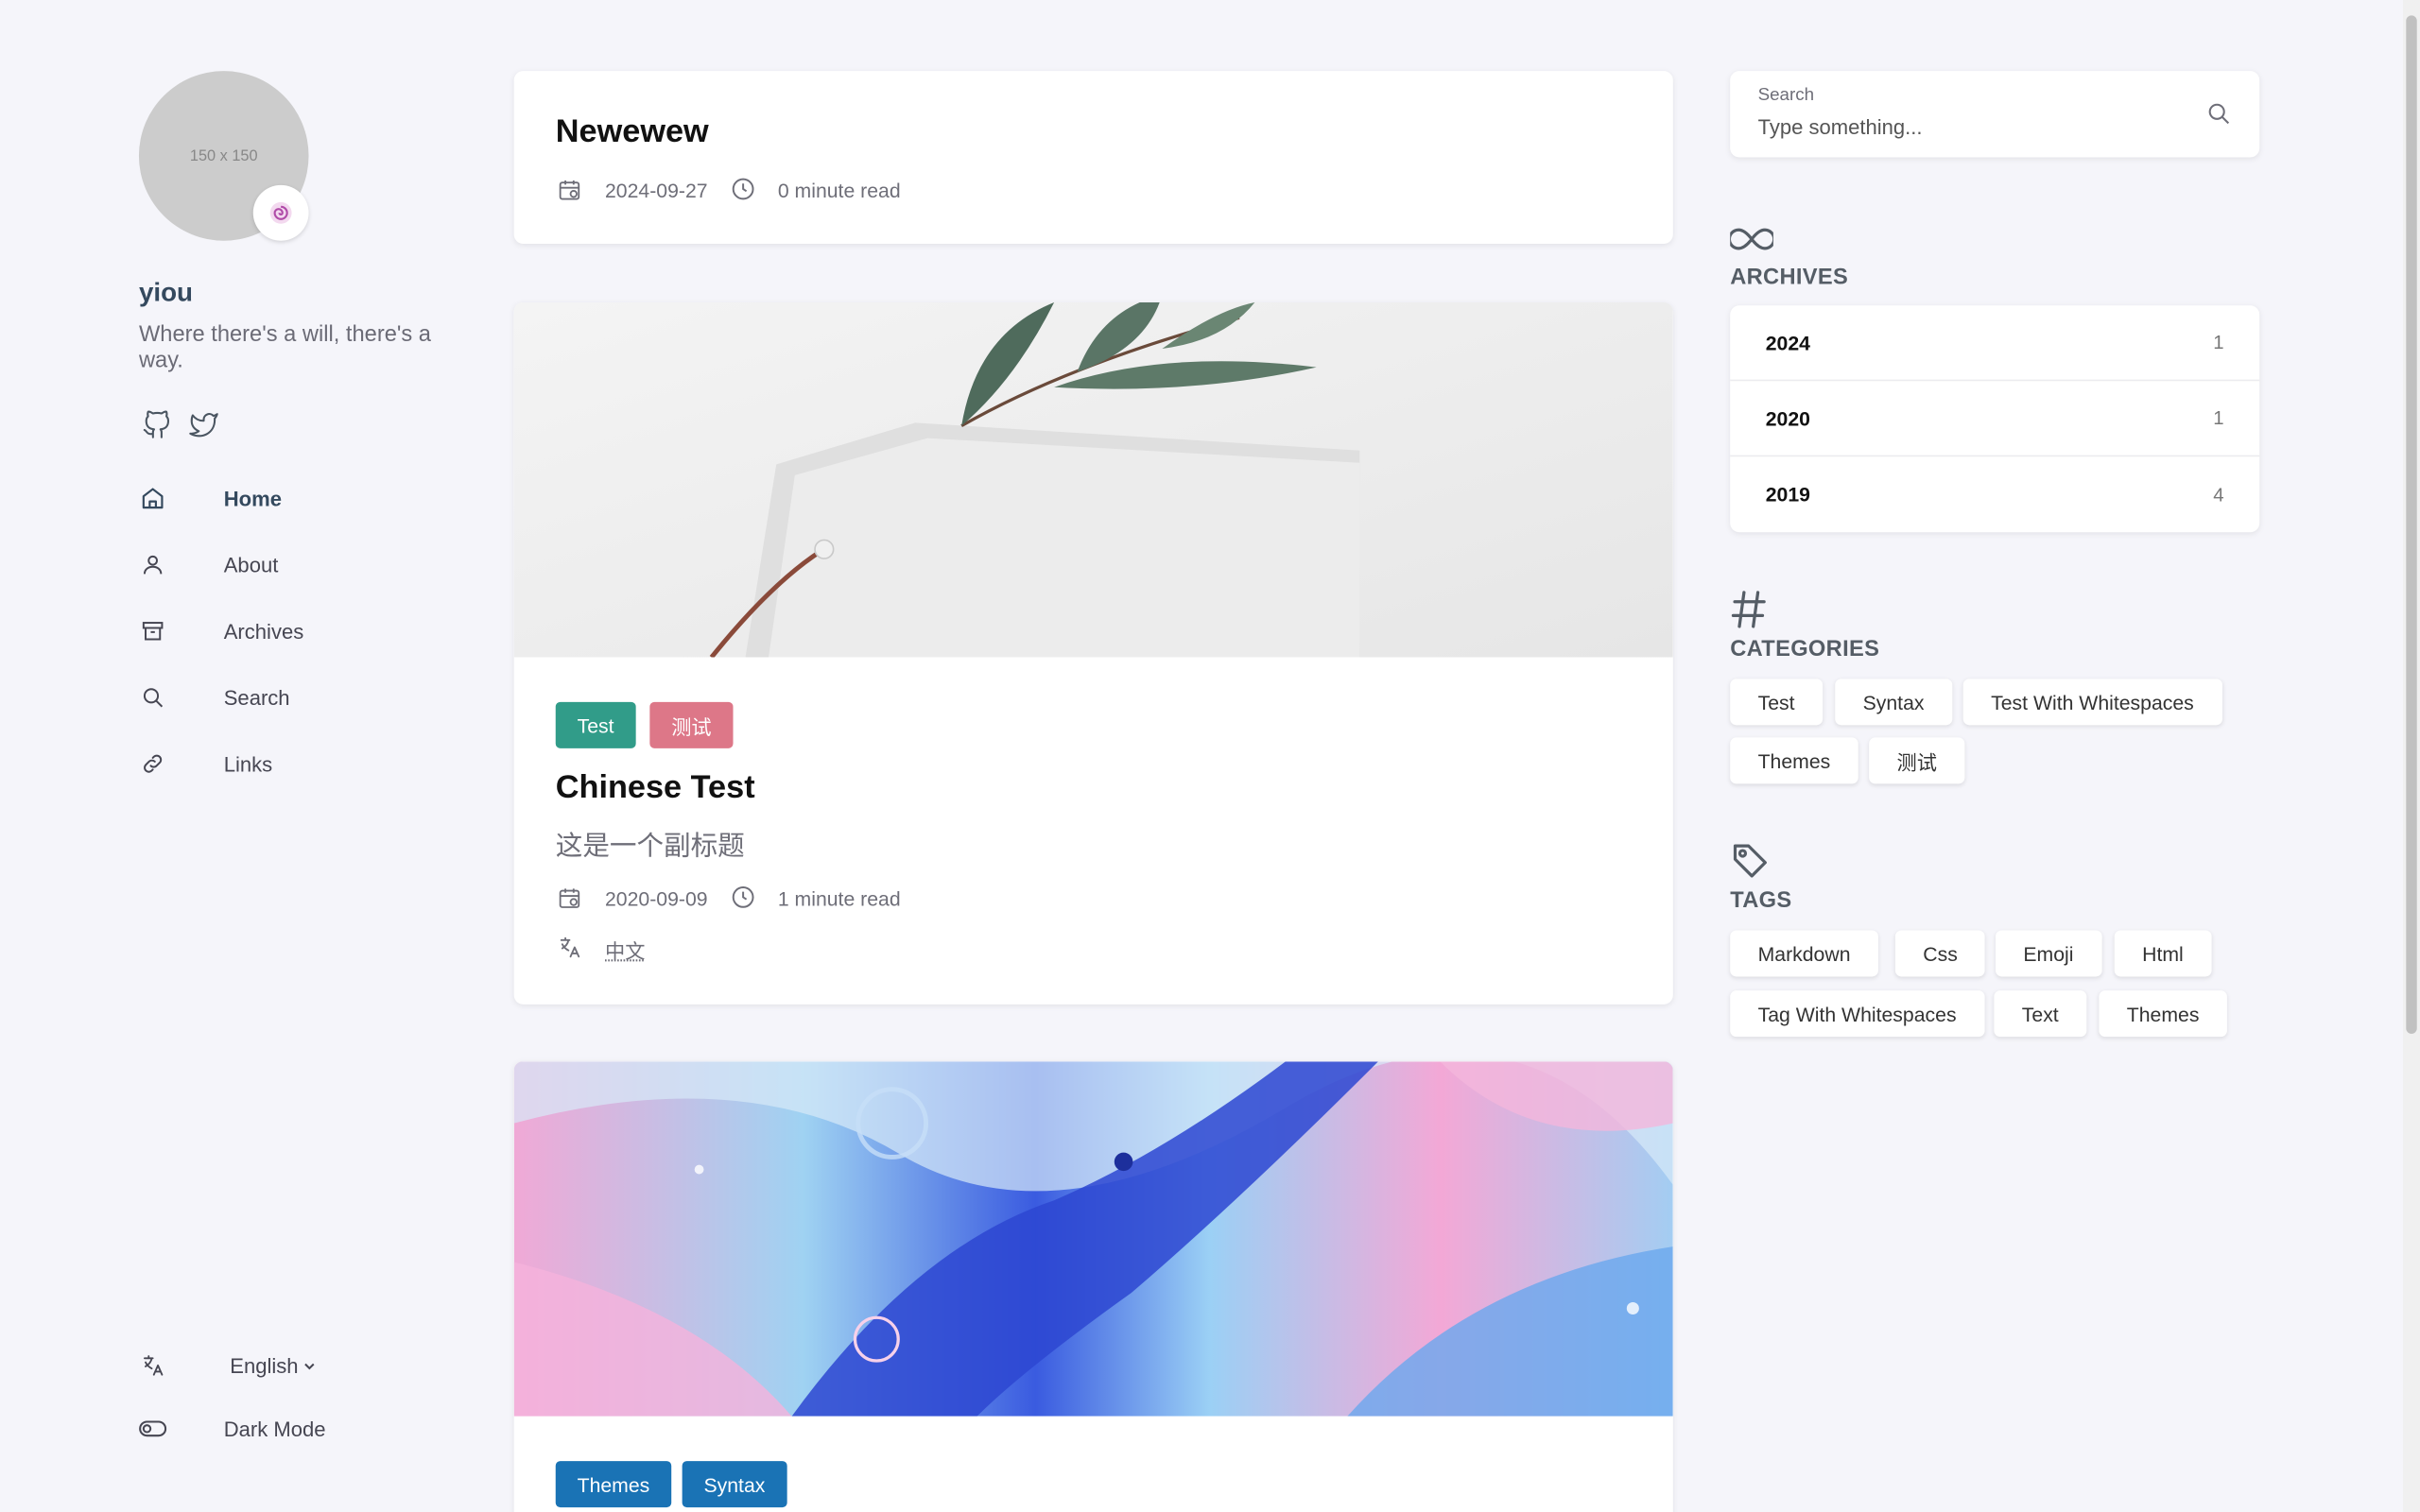 The image size is (2420, 1512). What do you see at coordinates (1995, 419) in the screenshot?
I see `archive-row-2020: 2020 1` at bounding box center [1995, 419].